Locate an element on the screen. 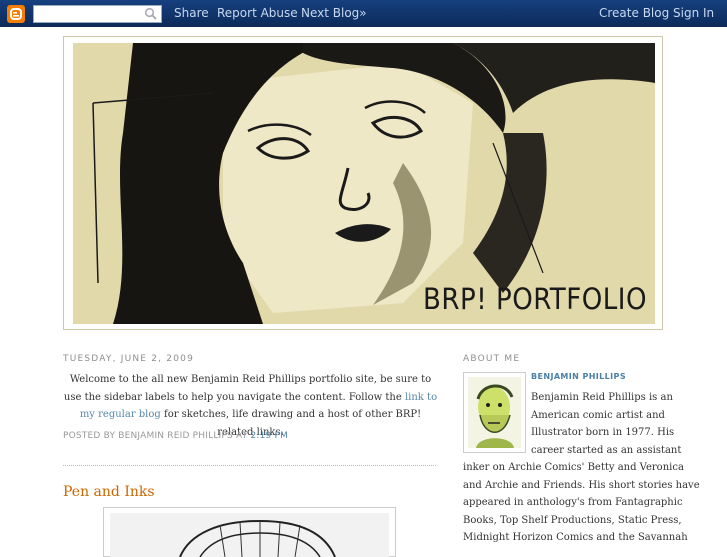 Image resolution: width=727 pixels, height=557 pixels. search-input is located at coordinates (97, 14).